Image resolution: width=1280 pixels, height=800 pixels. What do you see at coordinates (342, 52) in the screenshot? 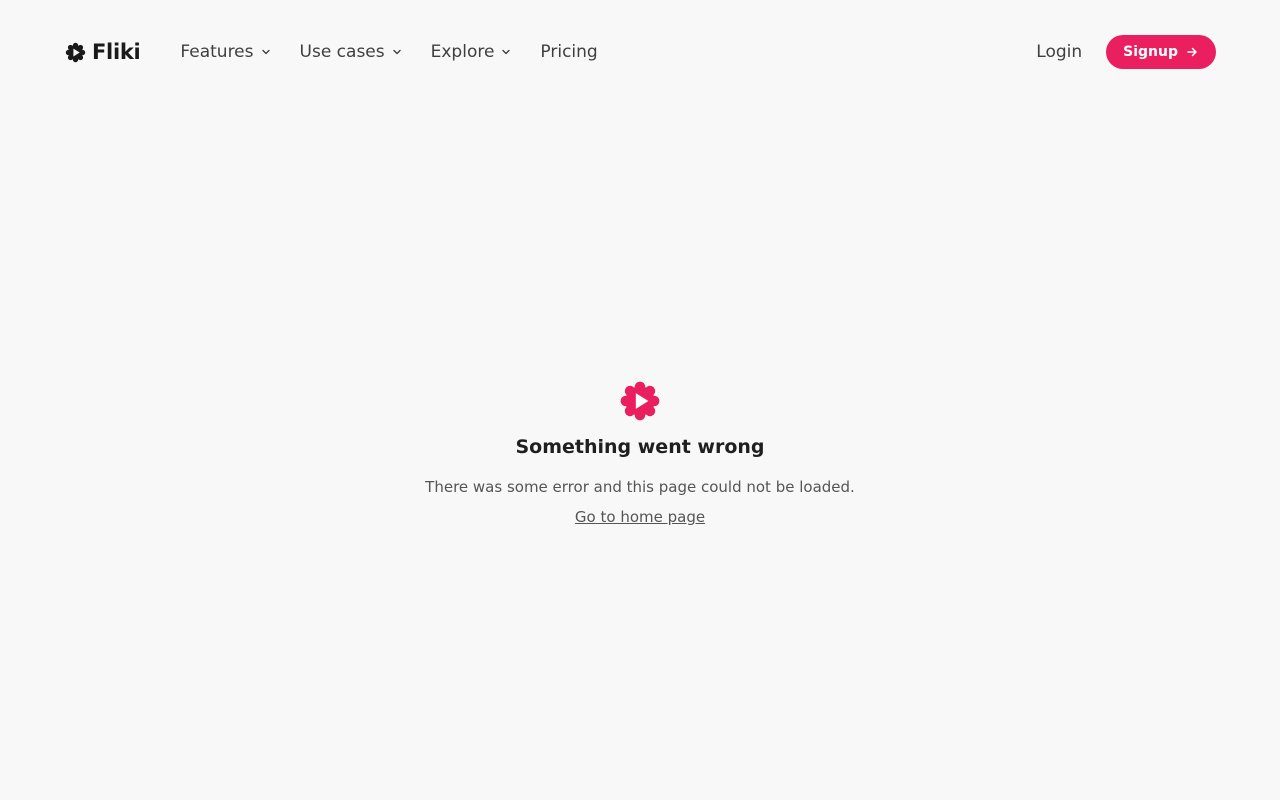
I see `nav-item-label: Use cases` at bounding box center [342, 52].